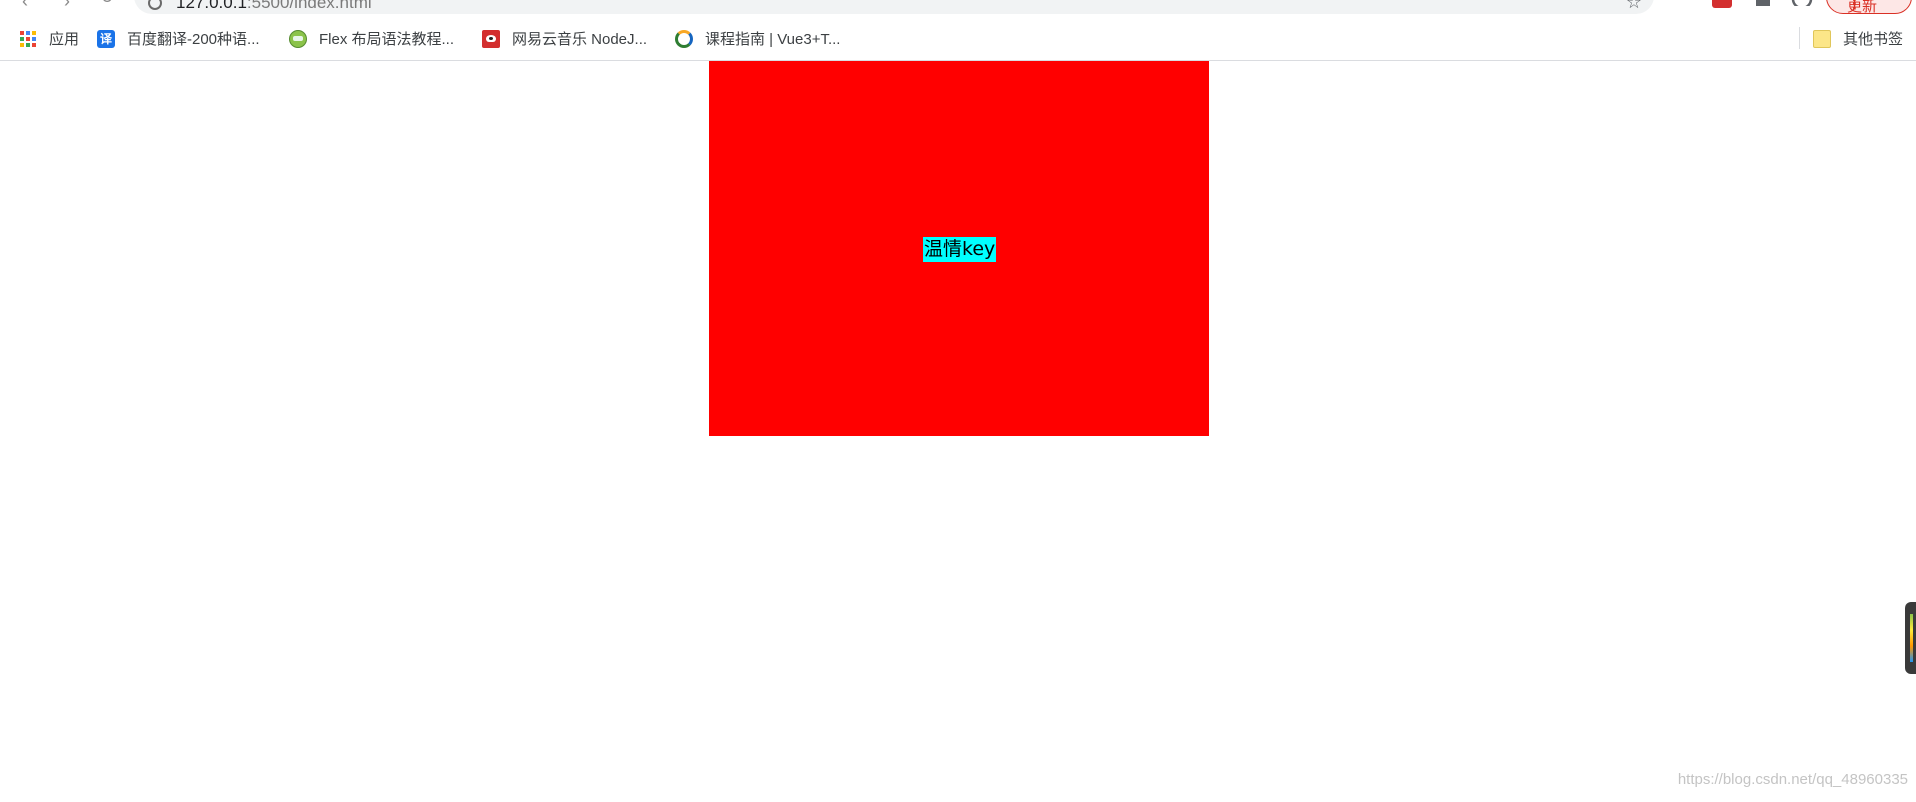  What do you see at coordinates (298, 38) in the screenshot?
I see `flex-tutorial-icon` at bounding box center [298, 38].